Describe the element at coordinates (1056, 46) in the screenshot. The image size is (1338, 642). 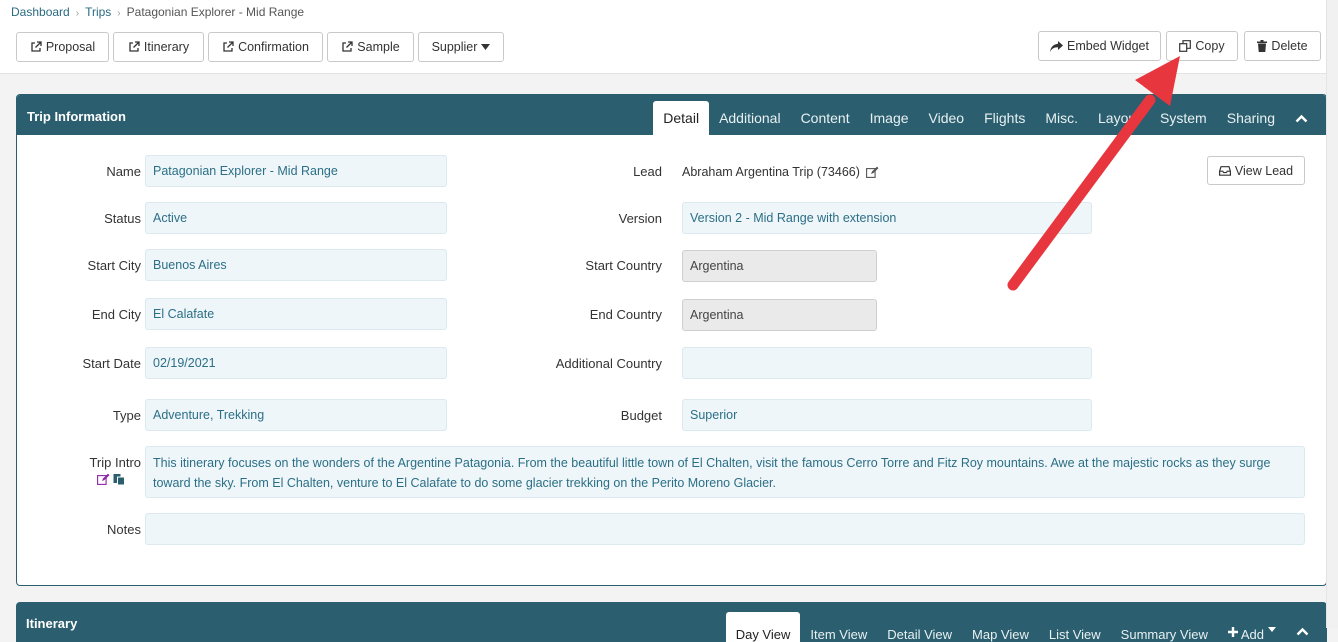
I see `share-icon` at that location.